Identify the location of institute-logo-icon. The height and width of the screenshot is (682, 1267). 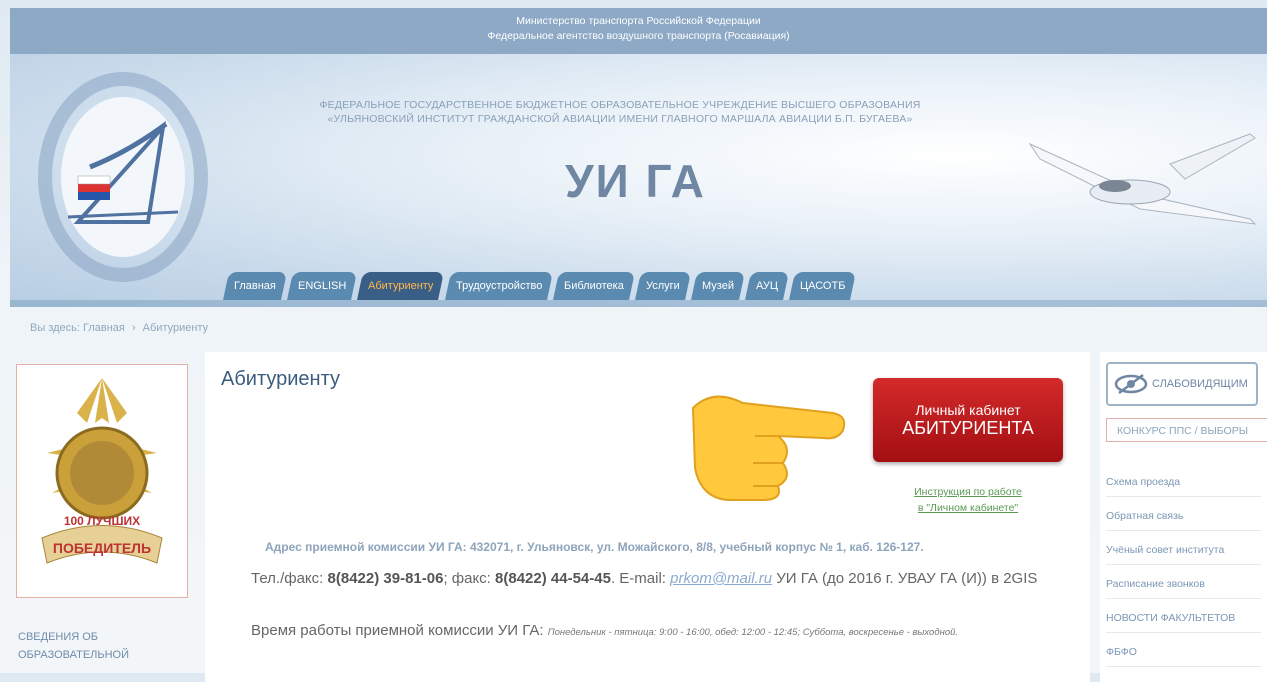
(123, 177).